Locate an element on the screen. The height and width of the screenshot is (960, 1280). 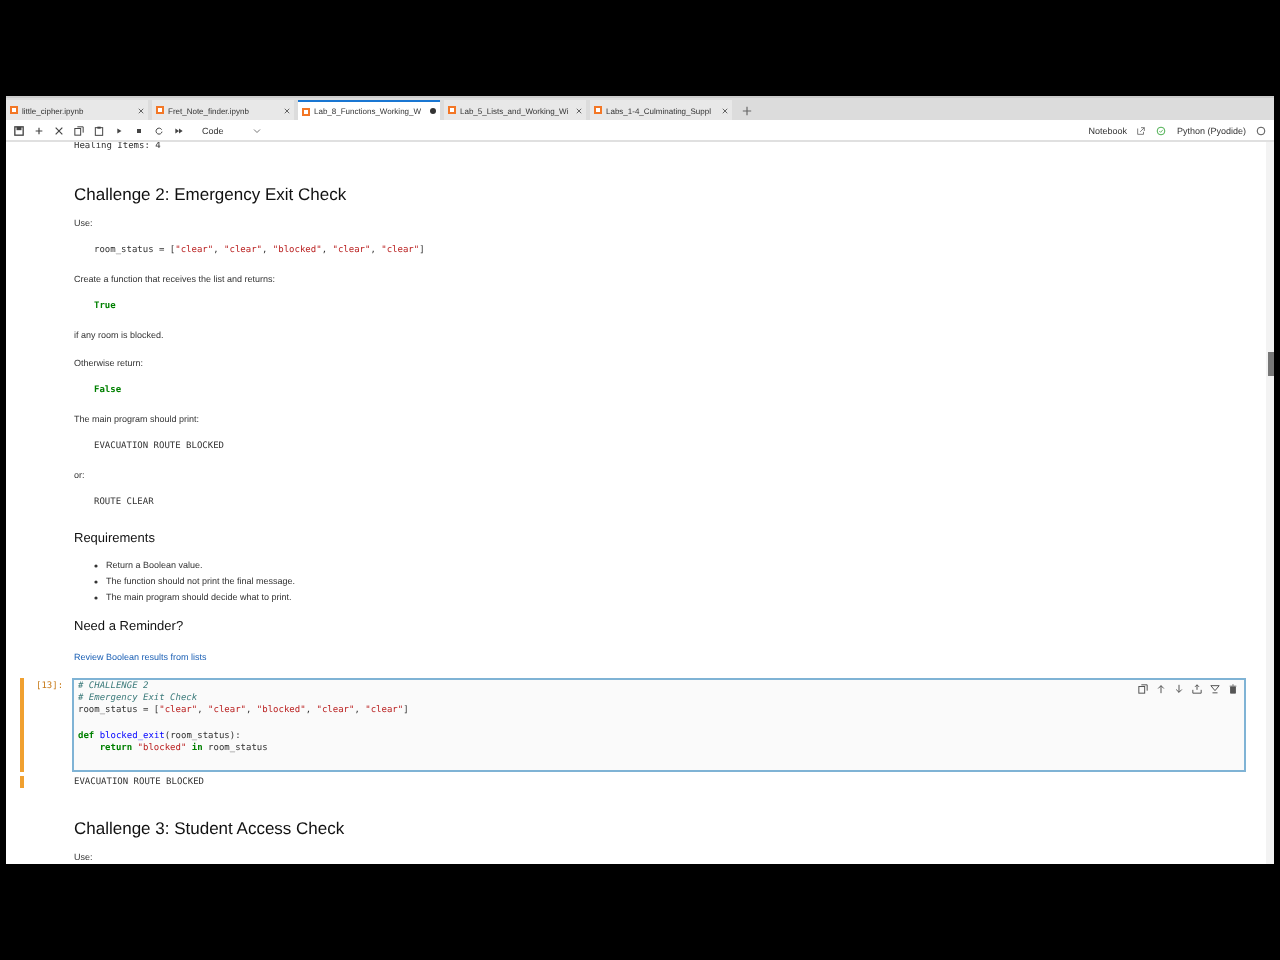
kernel-status-icon is located at coordinates (1261, 130).